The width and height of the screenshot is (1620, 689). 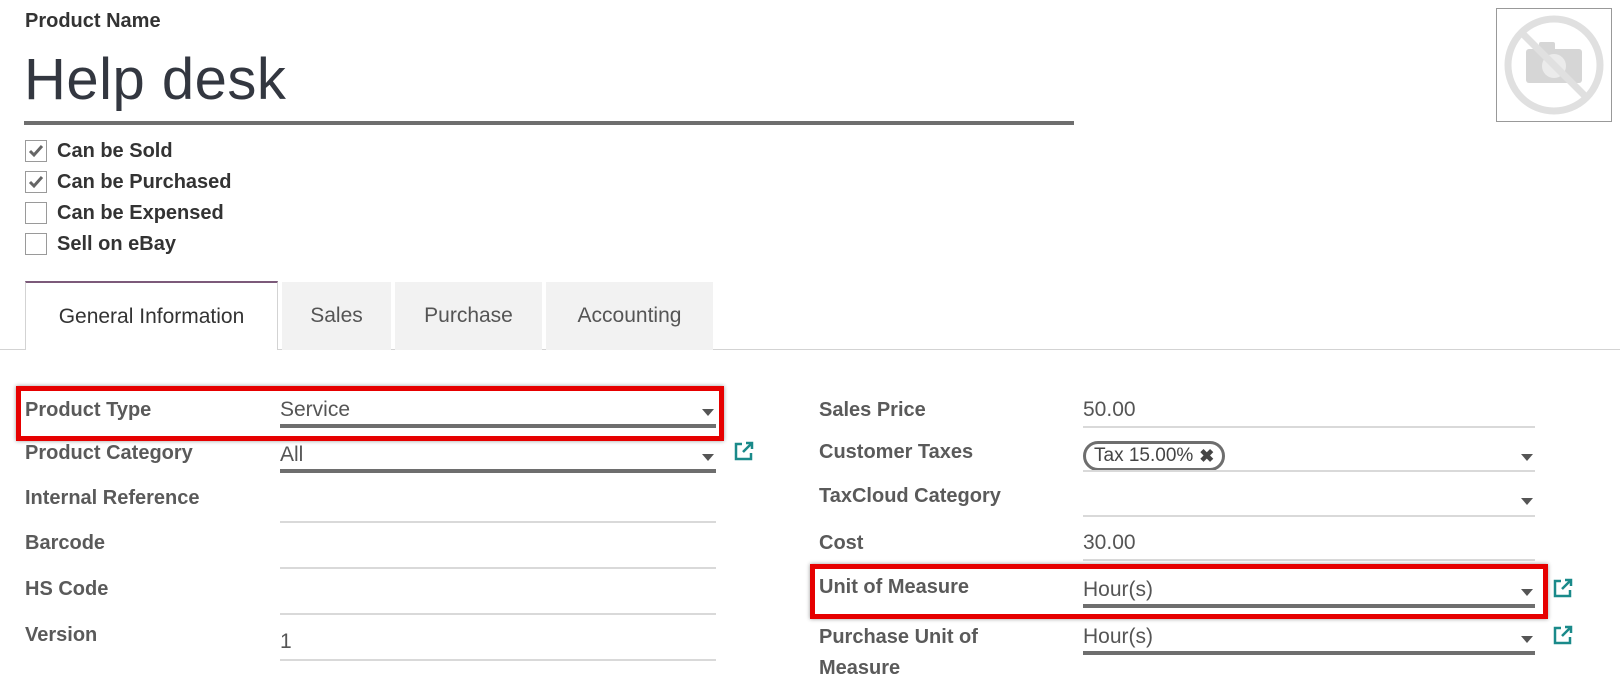 What do you see at coordinates (336, 316) in the screenshot?
I see `tab-sales: Sales` at bounding box center [336, 316].